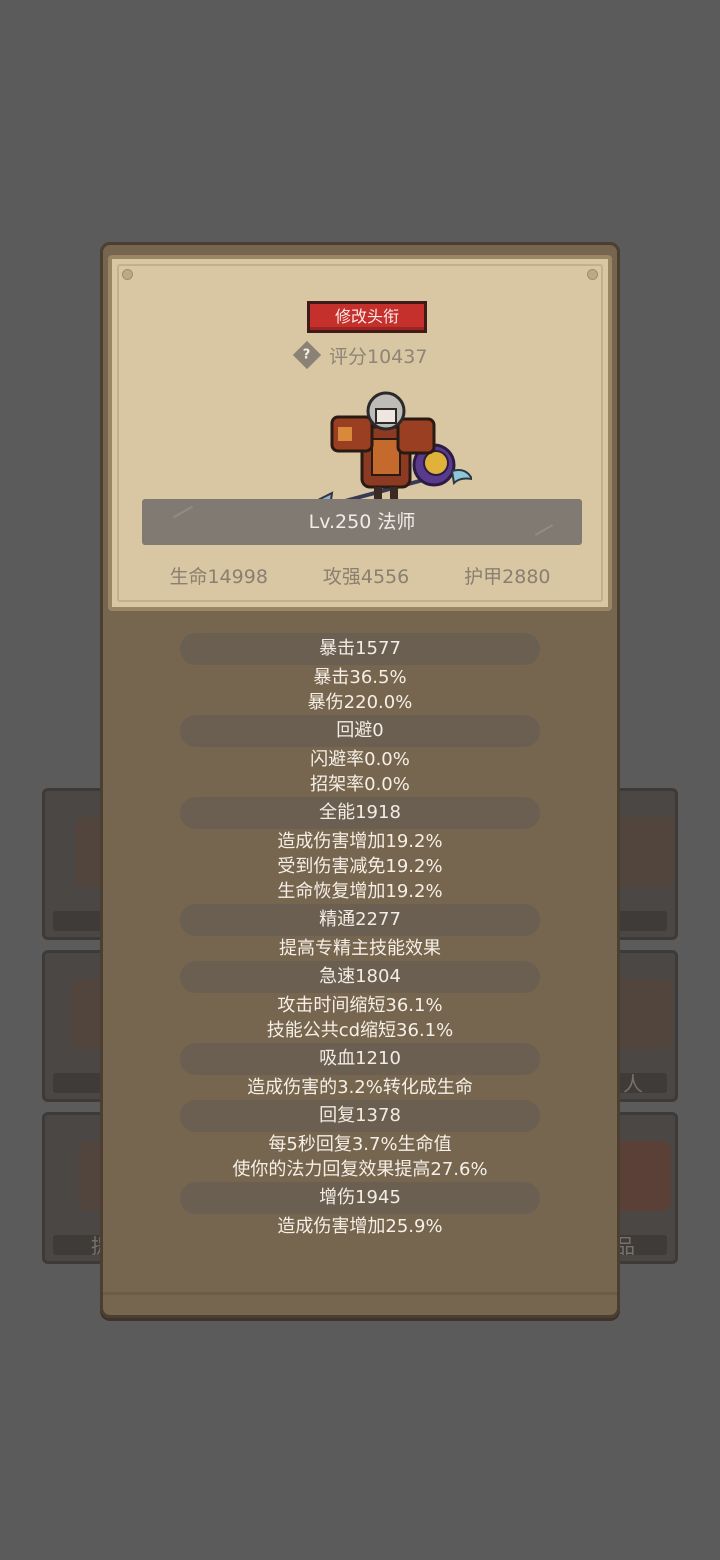  I want to click on stat-line: 生命恢复增加19.2%, so click(360, 891).